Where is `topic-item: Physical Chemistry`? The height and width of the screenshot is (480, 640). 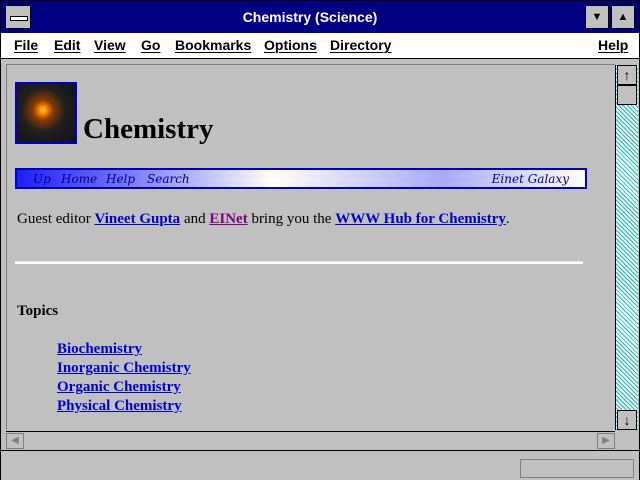
topic-item: Physical Chemistry is located at coordinates (124, 407).